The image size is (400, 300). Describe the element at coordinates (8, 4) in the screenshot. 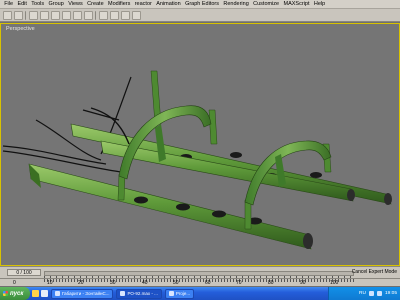

I see `menu-file: File` at that location.